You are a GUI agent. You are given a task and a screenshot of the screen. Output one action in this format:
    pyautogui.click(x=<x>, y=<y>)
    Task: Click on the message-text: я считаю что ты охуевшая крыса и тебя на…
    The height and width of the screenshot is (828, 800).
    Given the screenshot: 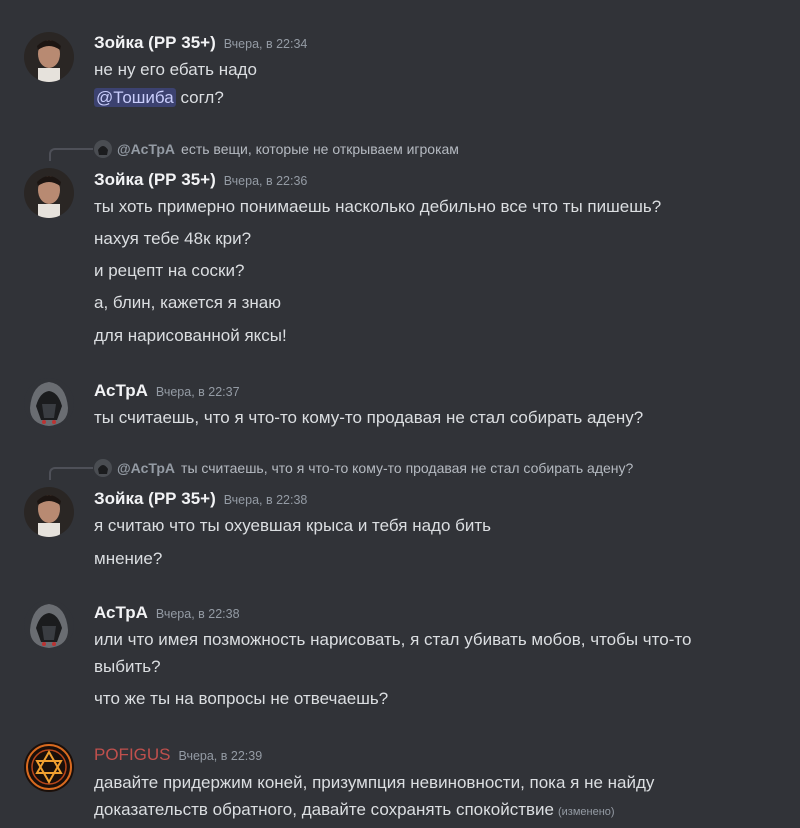 What is the action you would take?
    pyautogui.click(x=293, y=525)
    